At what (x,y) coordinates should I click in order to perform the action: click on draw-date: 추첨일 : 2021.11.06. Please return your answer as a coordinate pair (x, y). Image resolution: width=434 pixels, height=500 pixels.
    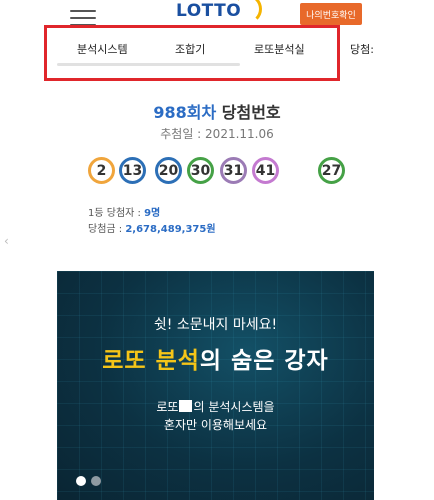
    Looking at the image, I should click on (217, 133).